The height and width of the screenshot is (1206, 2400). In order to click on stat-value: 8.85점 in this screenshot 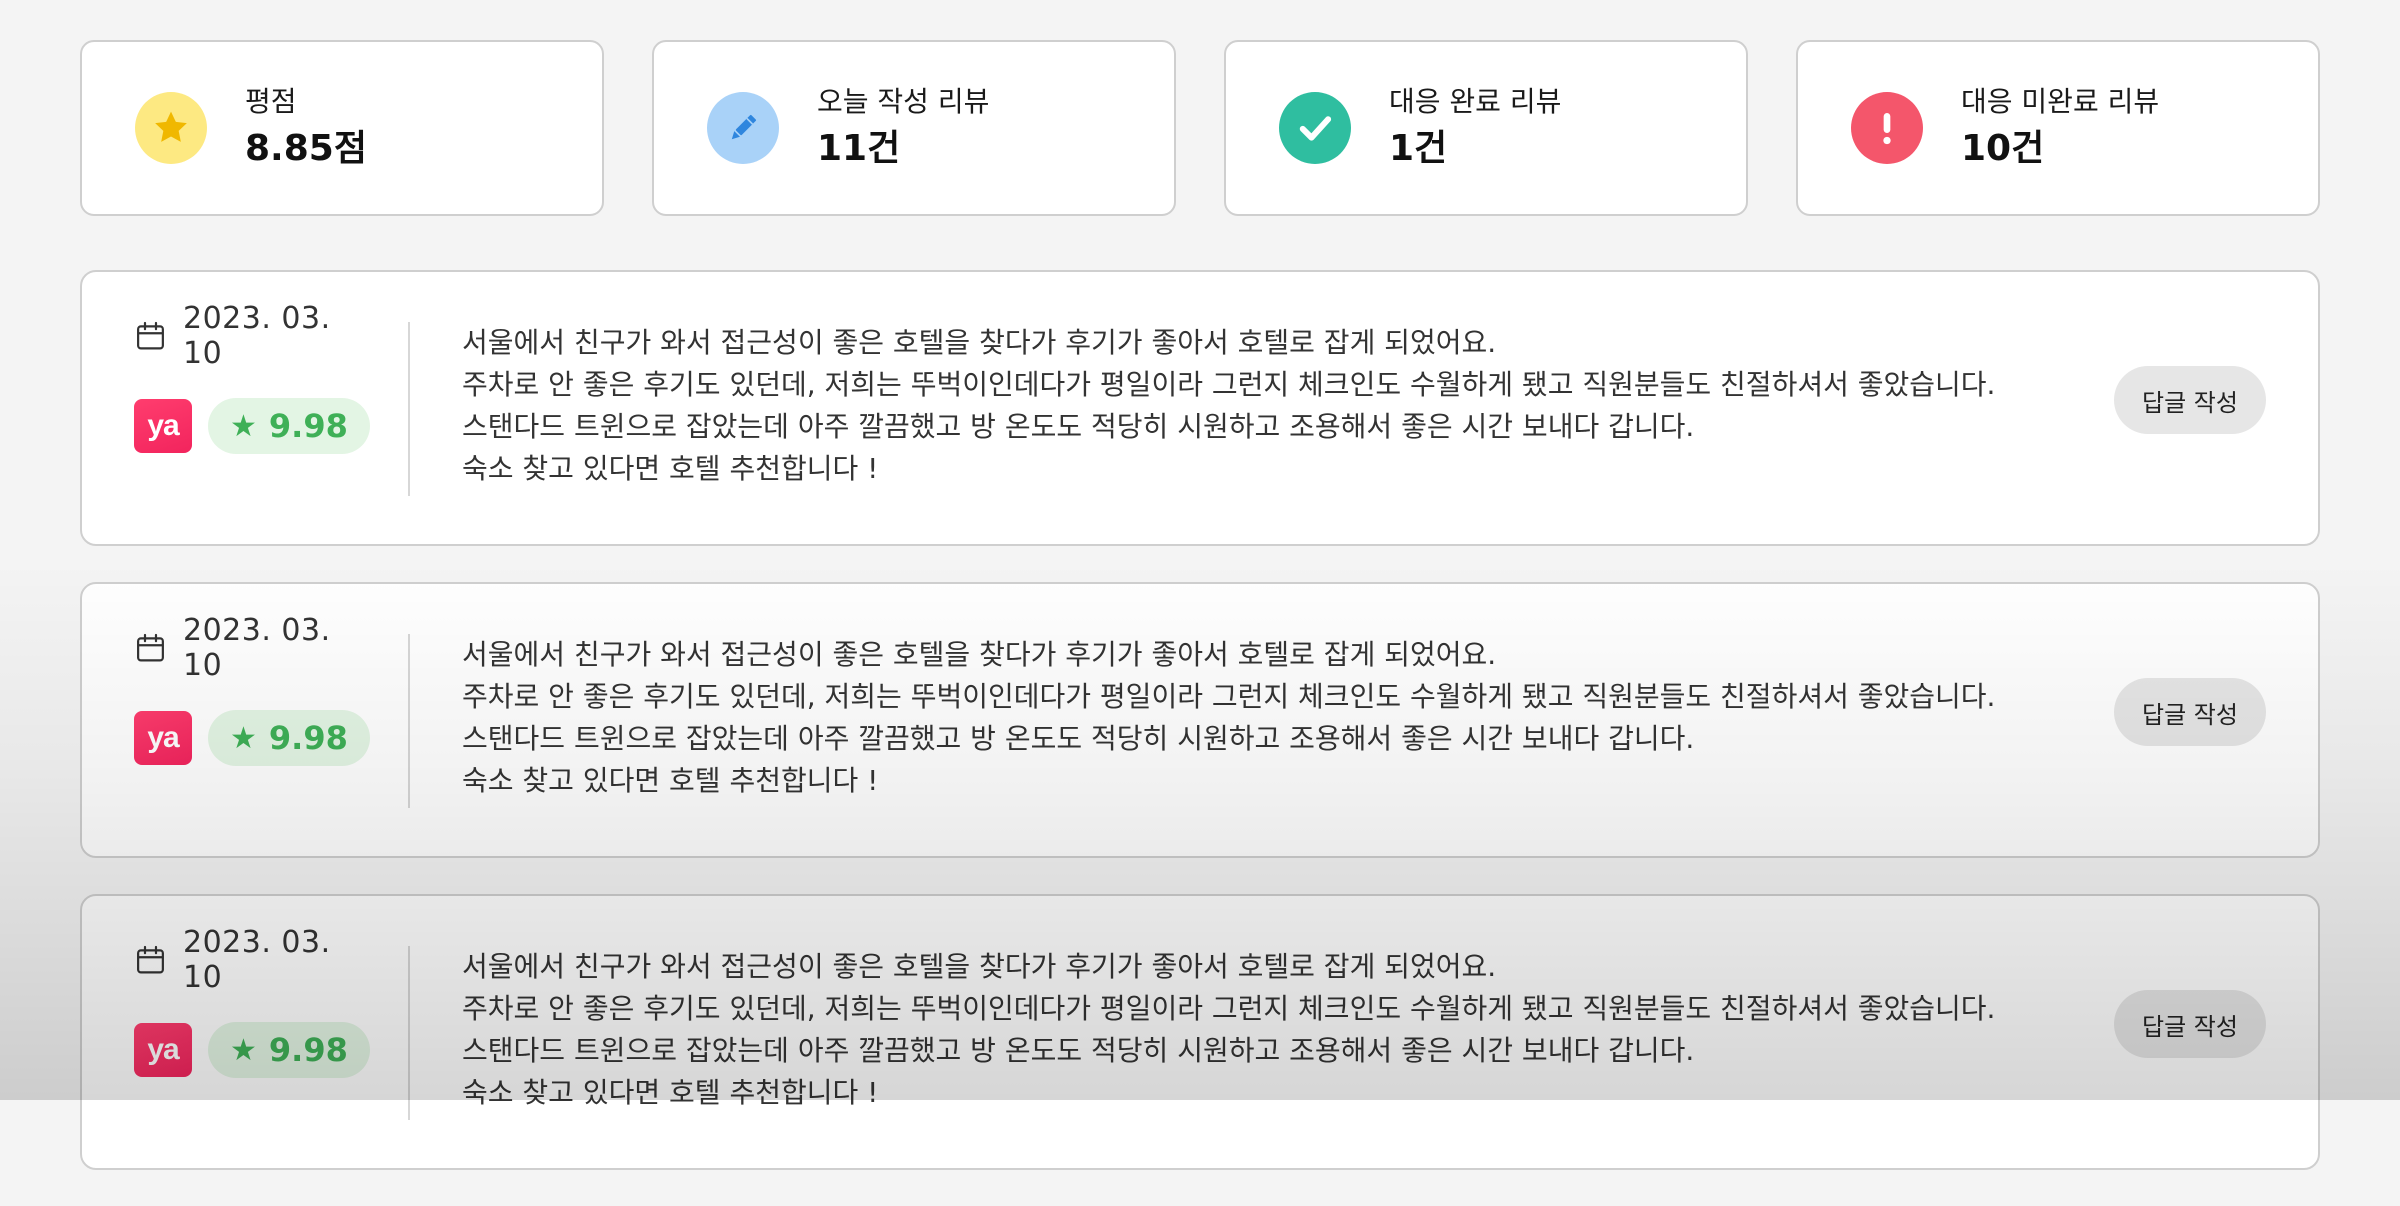, I will do `click(306, 148)`.